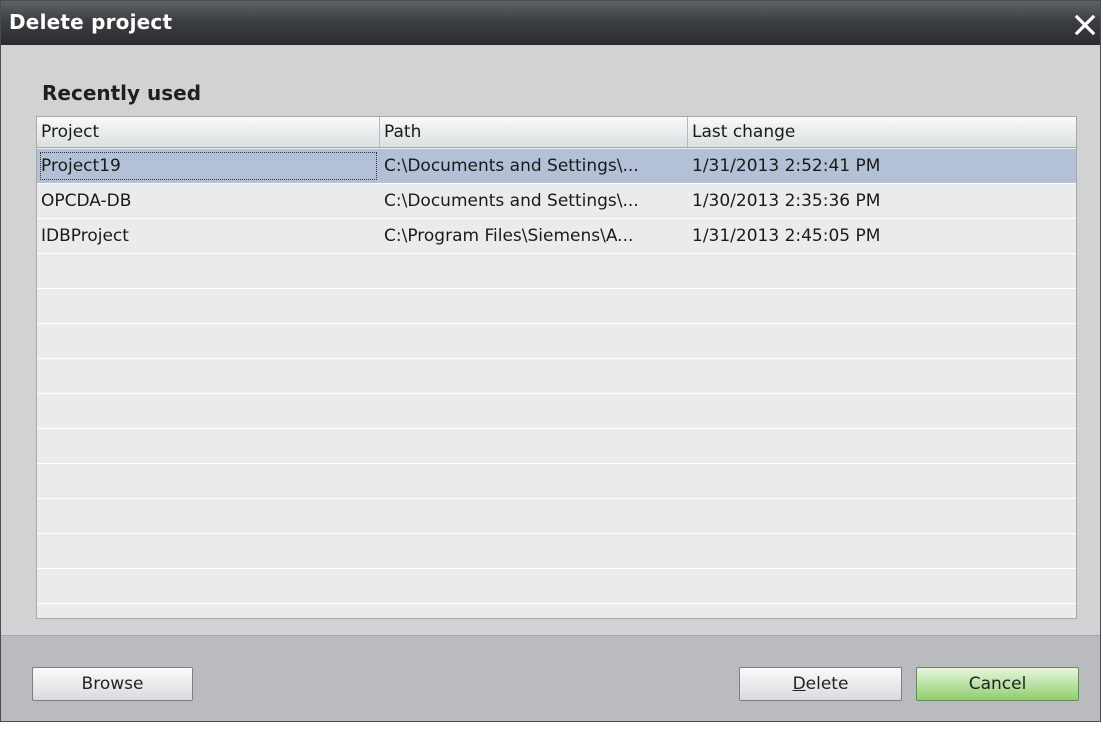 The image size is (1103, 729). I want to click on project-name-cell: Project19, so click(208, 166).